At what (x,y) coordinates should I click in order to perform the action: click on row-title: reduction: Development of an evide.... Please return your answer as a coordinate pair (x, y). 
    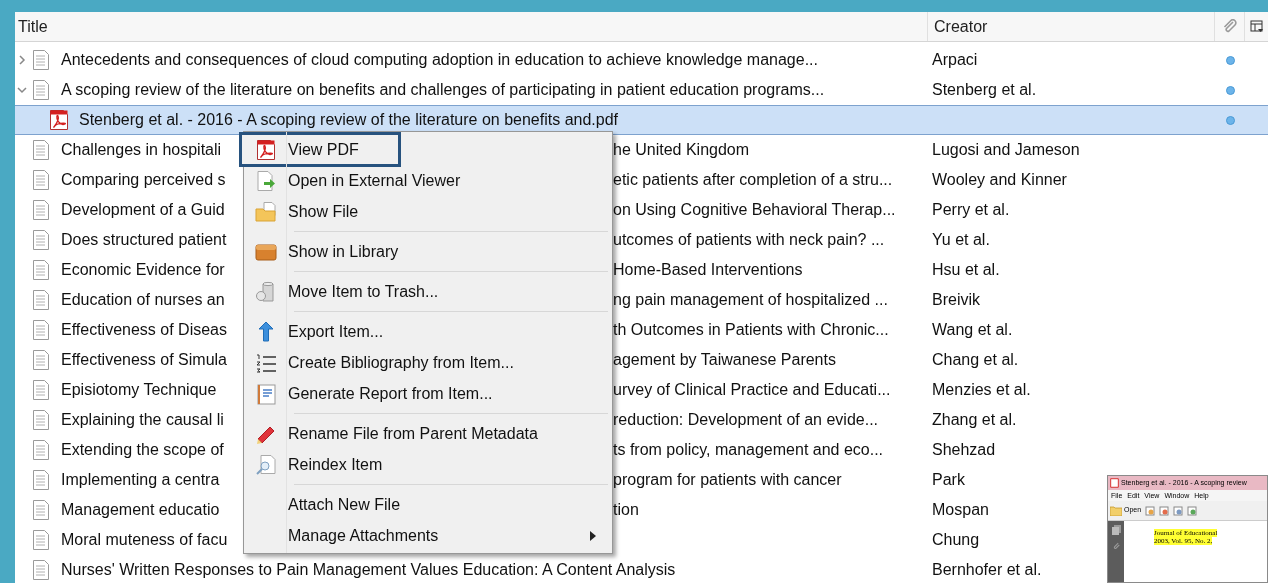
    Looking at the image, I should click on (746, 420).